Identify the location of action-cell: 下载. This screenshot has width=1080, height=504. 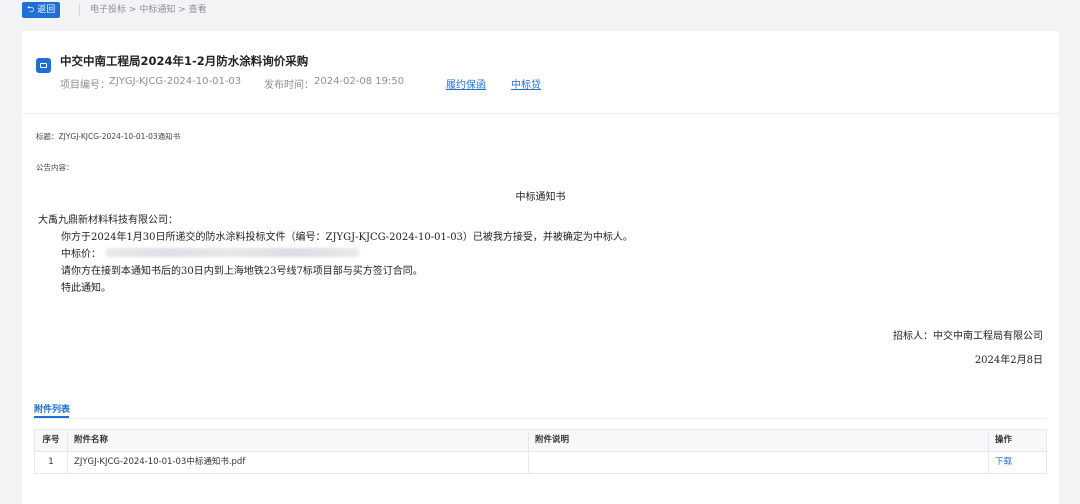
(1017, 462).